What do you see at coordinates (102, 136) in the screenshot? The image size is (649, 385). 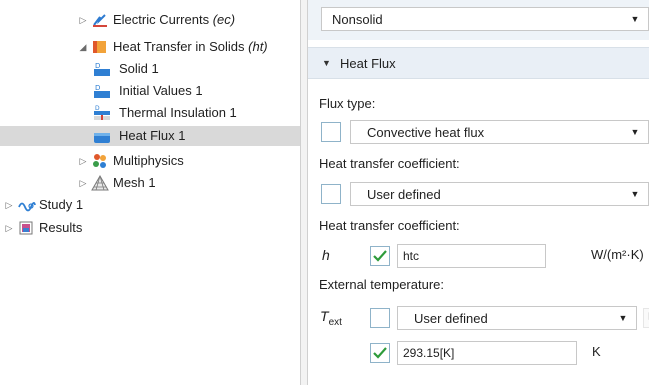 I see `heat-flux-icon` at bounding box center [102, 136].